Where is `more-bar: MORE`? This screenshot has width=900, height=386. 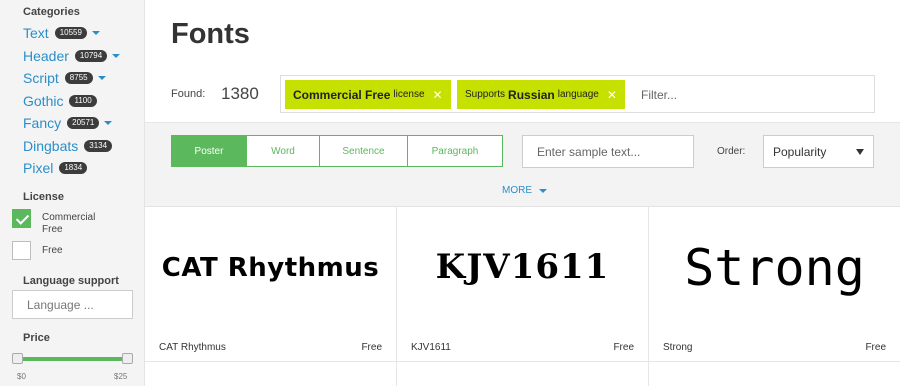 more-bar: MORE is located at coordinates (522, 192).